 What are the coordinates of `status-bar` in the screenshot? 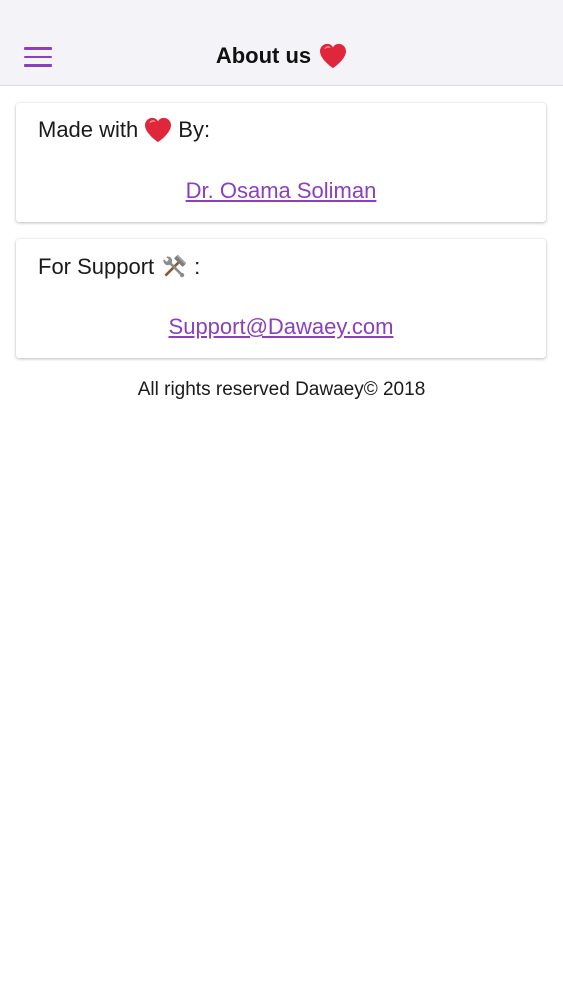 It's located at (281, 13).